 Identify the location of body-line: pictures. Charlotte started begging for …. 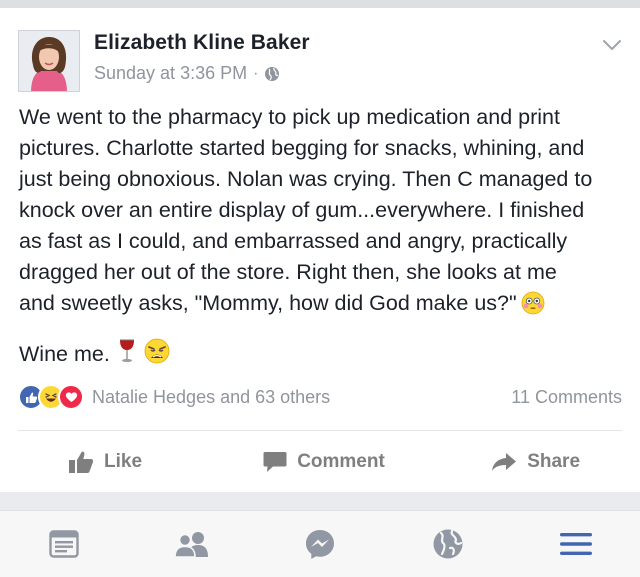
(302, 148).